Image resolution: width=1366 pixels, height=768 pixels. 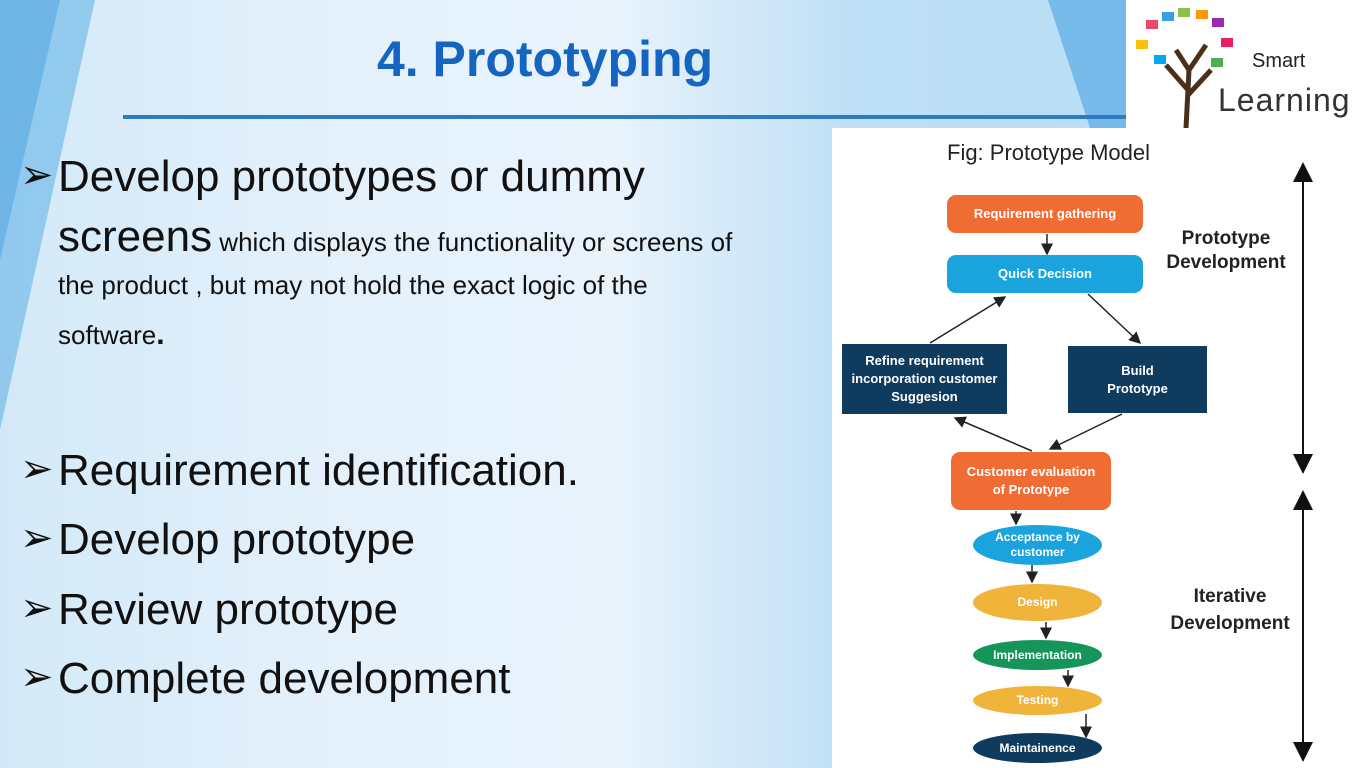 I want to click on bullet-step: ➢ Review prototype, so click(x=209, y=609).